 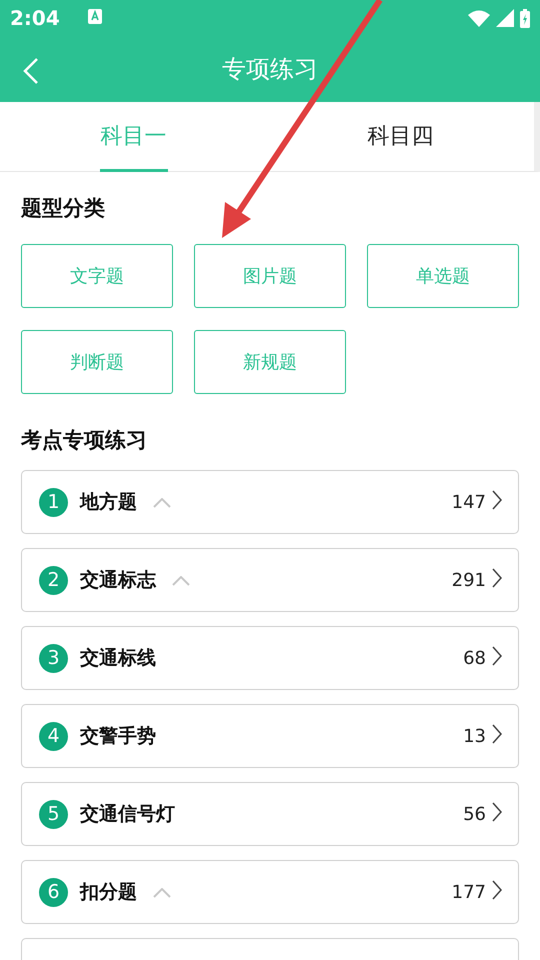 What do you see at coordinates (53, 892) in the screenshot?
I see `number-badge: 6` at bounding box center [53, 892].